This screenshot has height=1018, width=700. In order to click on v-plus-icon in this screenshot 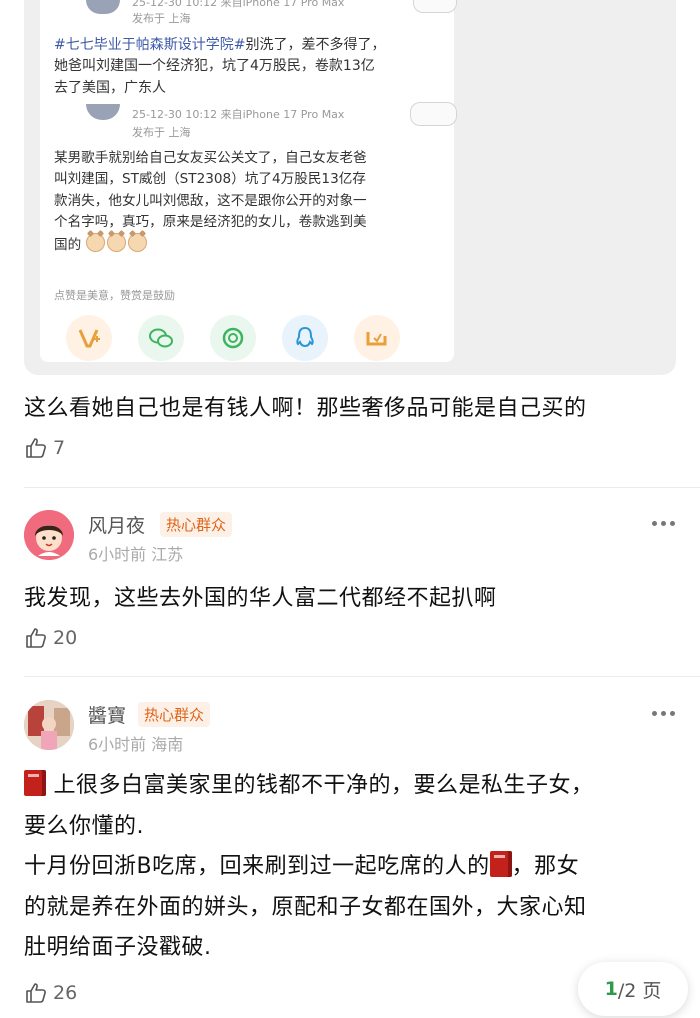, I will do `click(89, 338)`.